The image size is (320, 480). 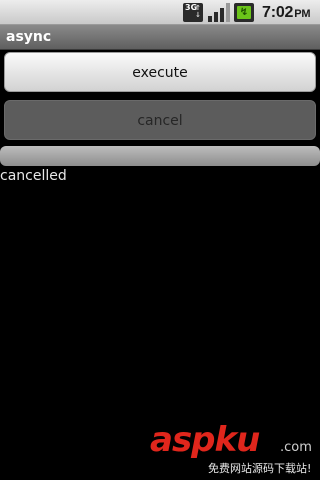 What do you see at coordinates (160, 156) in the screenshot?
I see `progress-bar` at bounding box center [160, 156].